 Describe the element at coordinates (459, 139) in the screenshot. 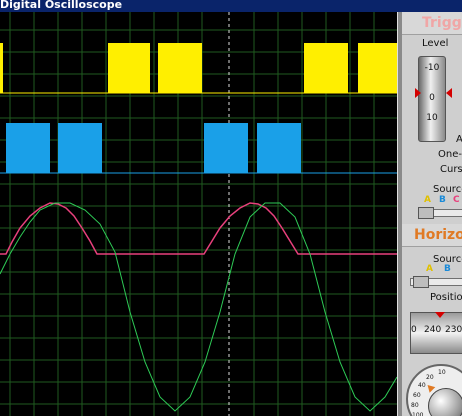

I see `trigger-mode-a-label: A` at that location.